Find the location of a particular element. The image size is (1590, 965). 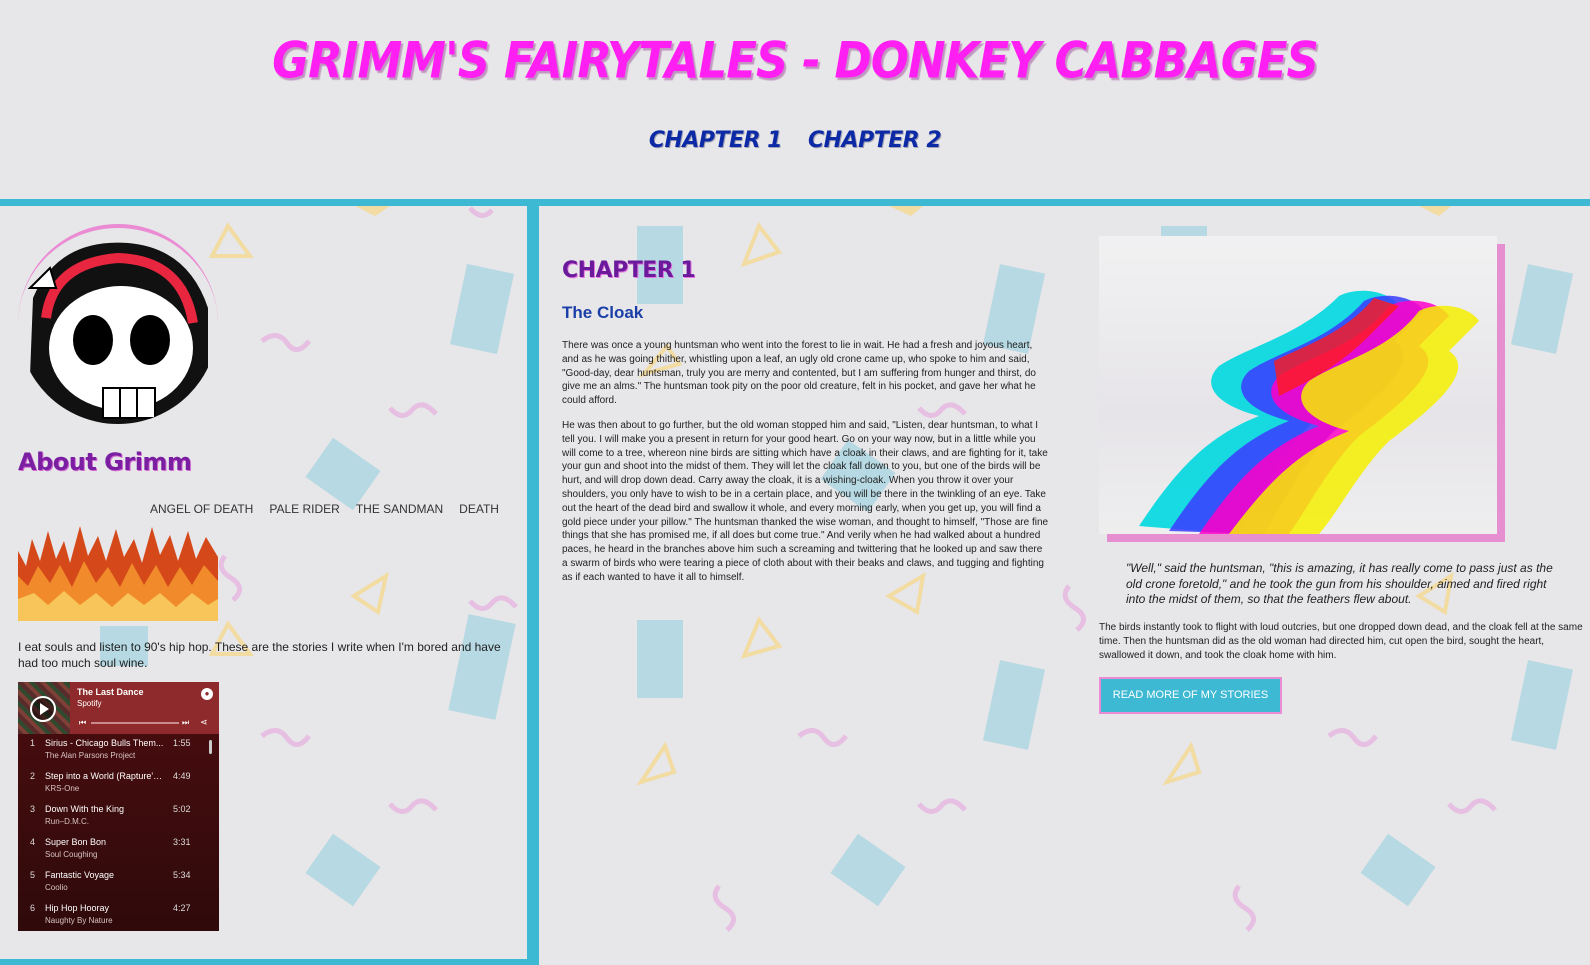

share-icon: ⋖ is located at coordinates (204, 722).